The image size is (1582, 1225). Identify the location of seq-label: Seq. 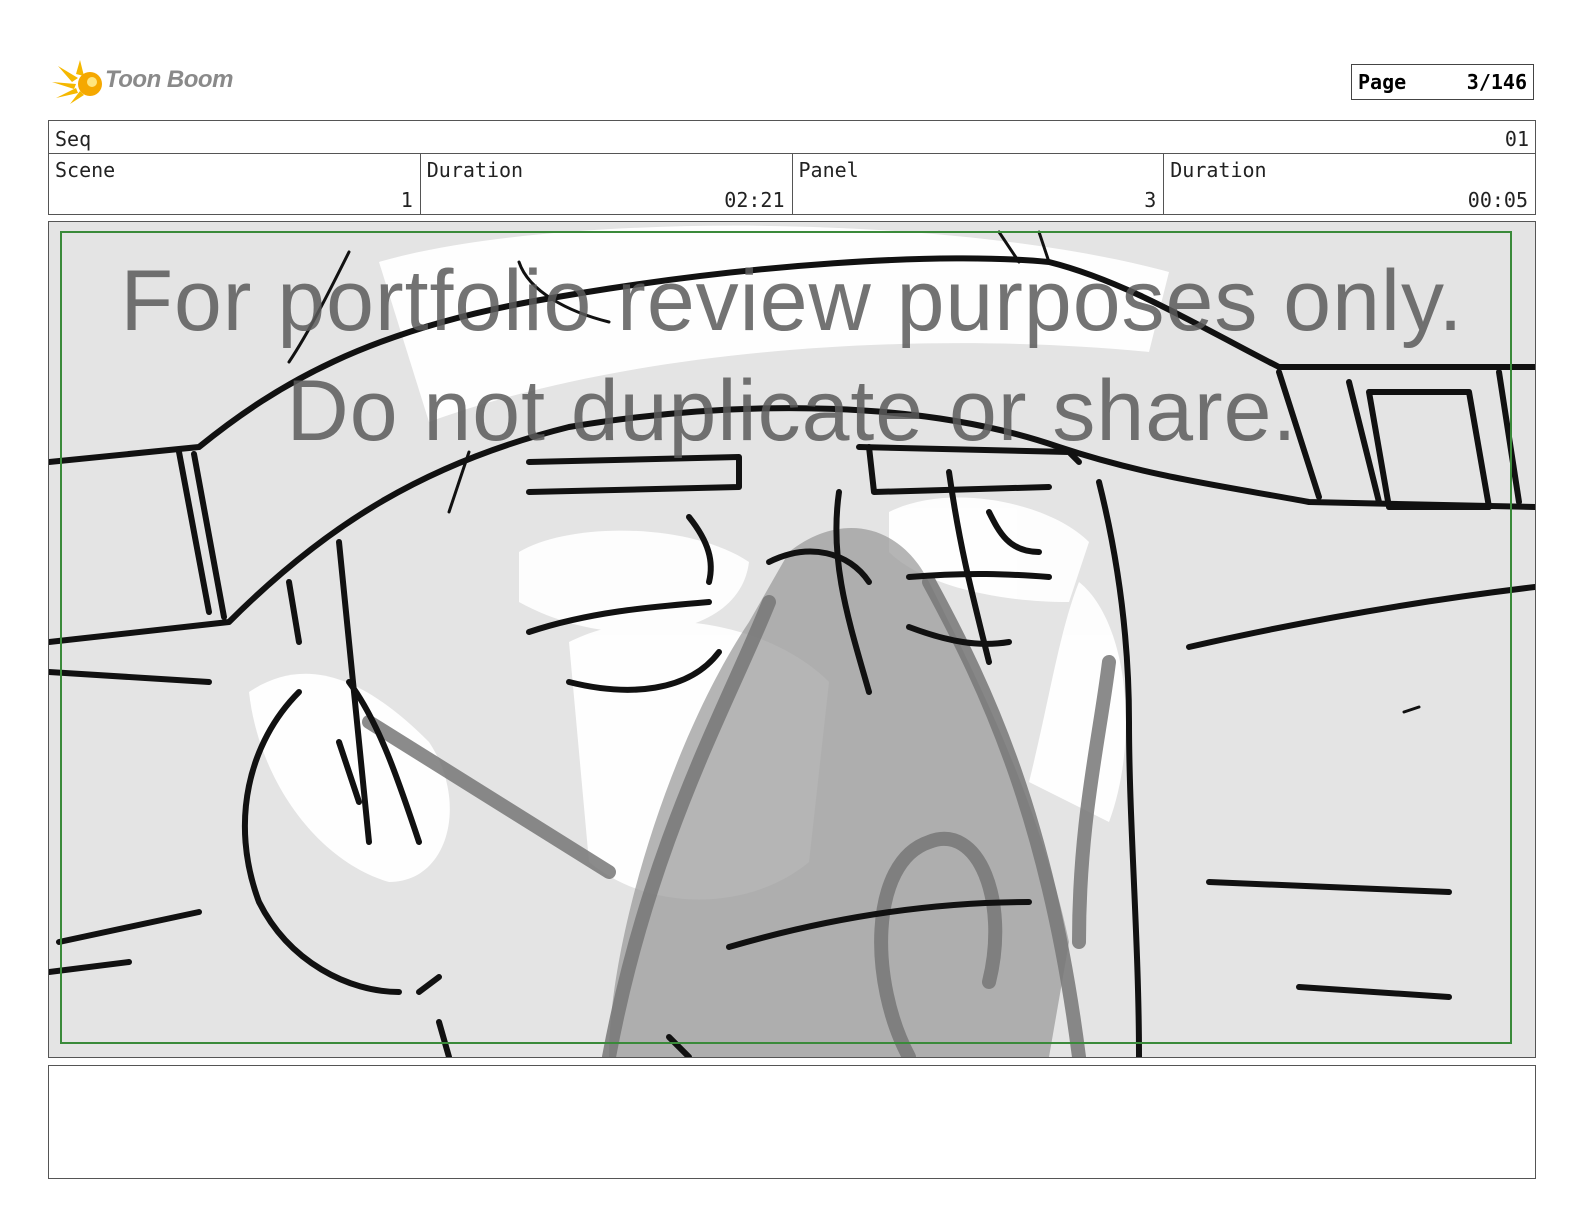
(73, 139).